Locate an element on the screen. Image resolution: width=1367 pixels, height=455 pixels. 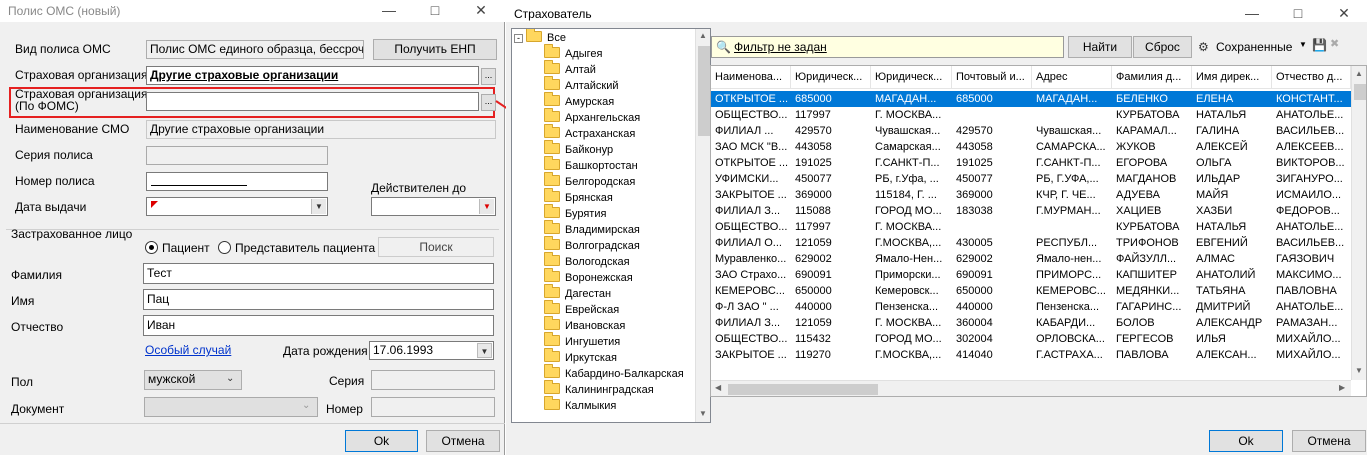
table-hscrollbar: ◀ ▶ is located at coordinates (1031, 388).